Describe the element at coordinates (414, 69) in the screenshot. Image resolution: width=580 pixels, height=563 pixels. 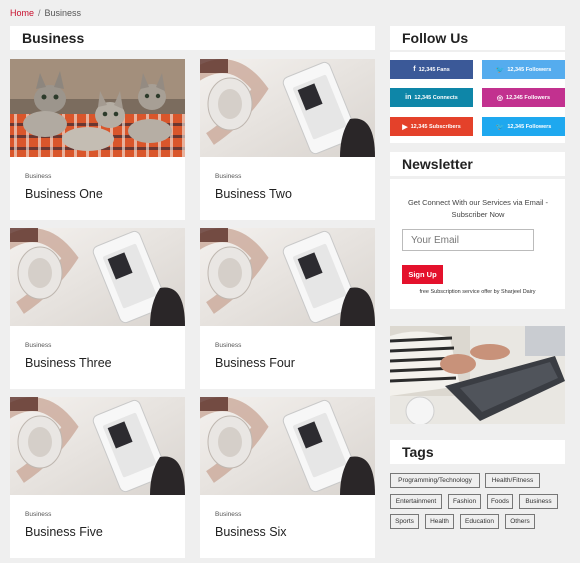
I see `facebook-icon: f` at that location.